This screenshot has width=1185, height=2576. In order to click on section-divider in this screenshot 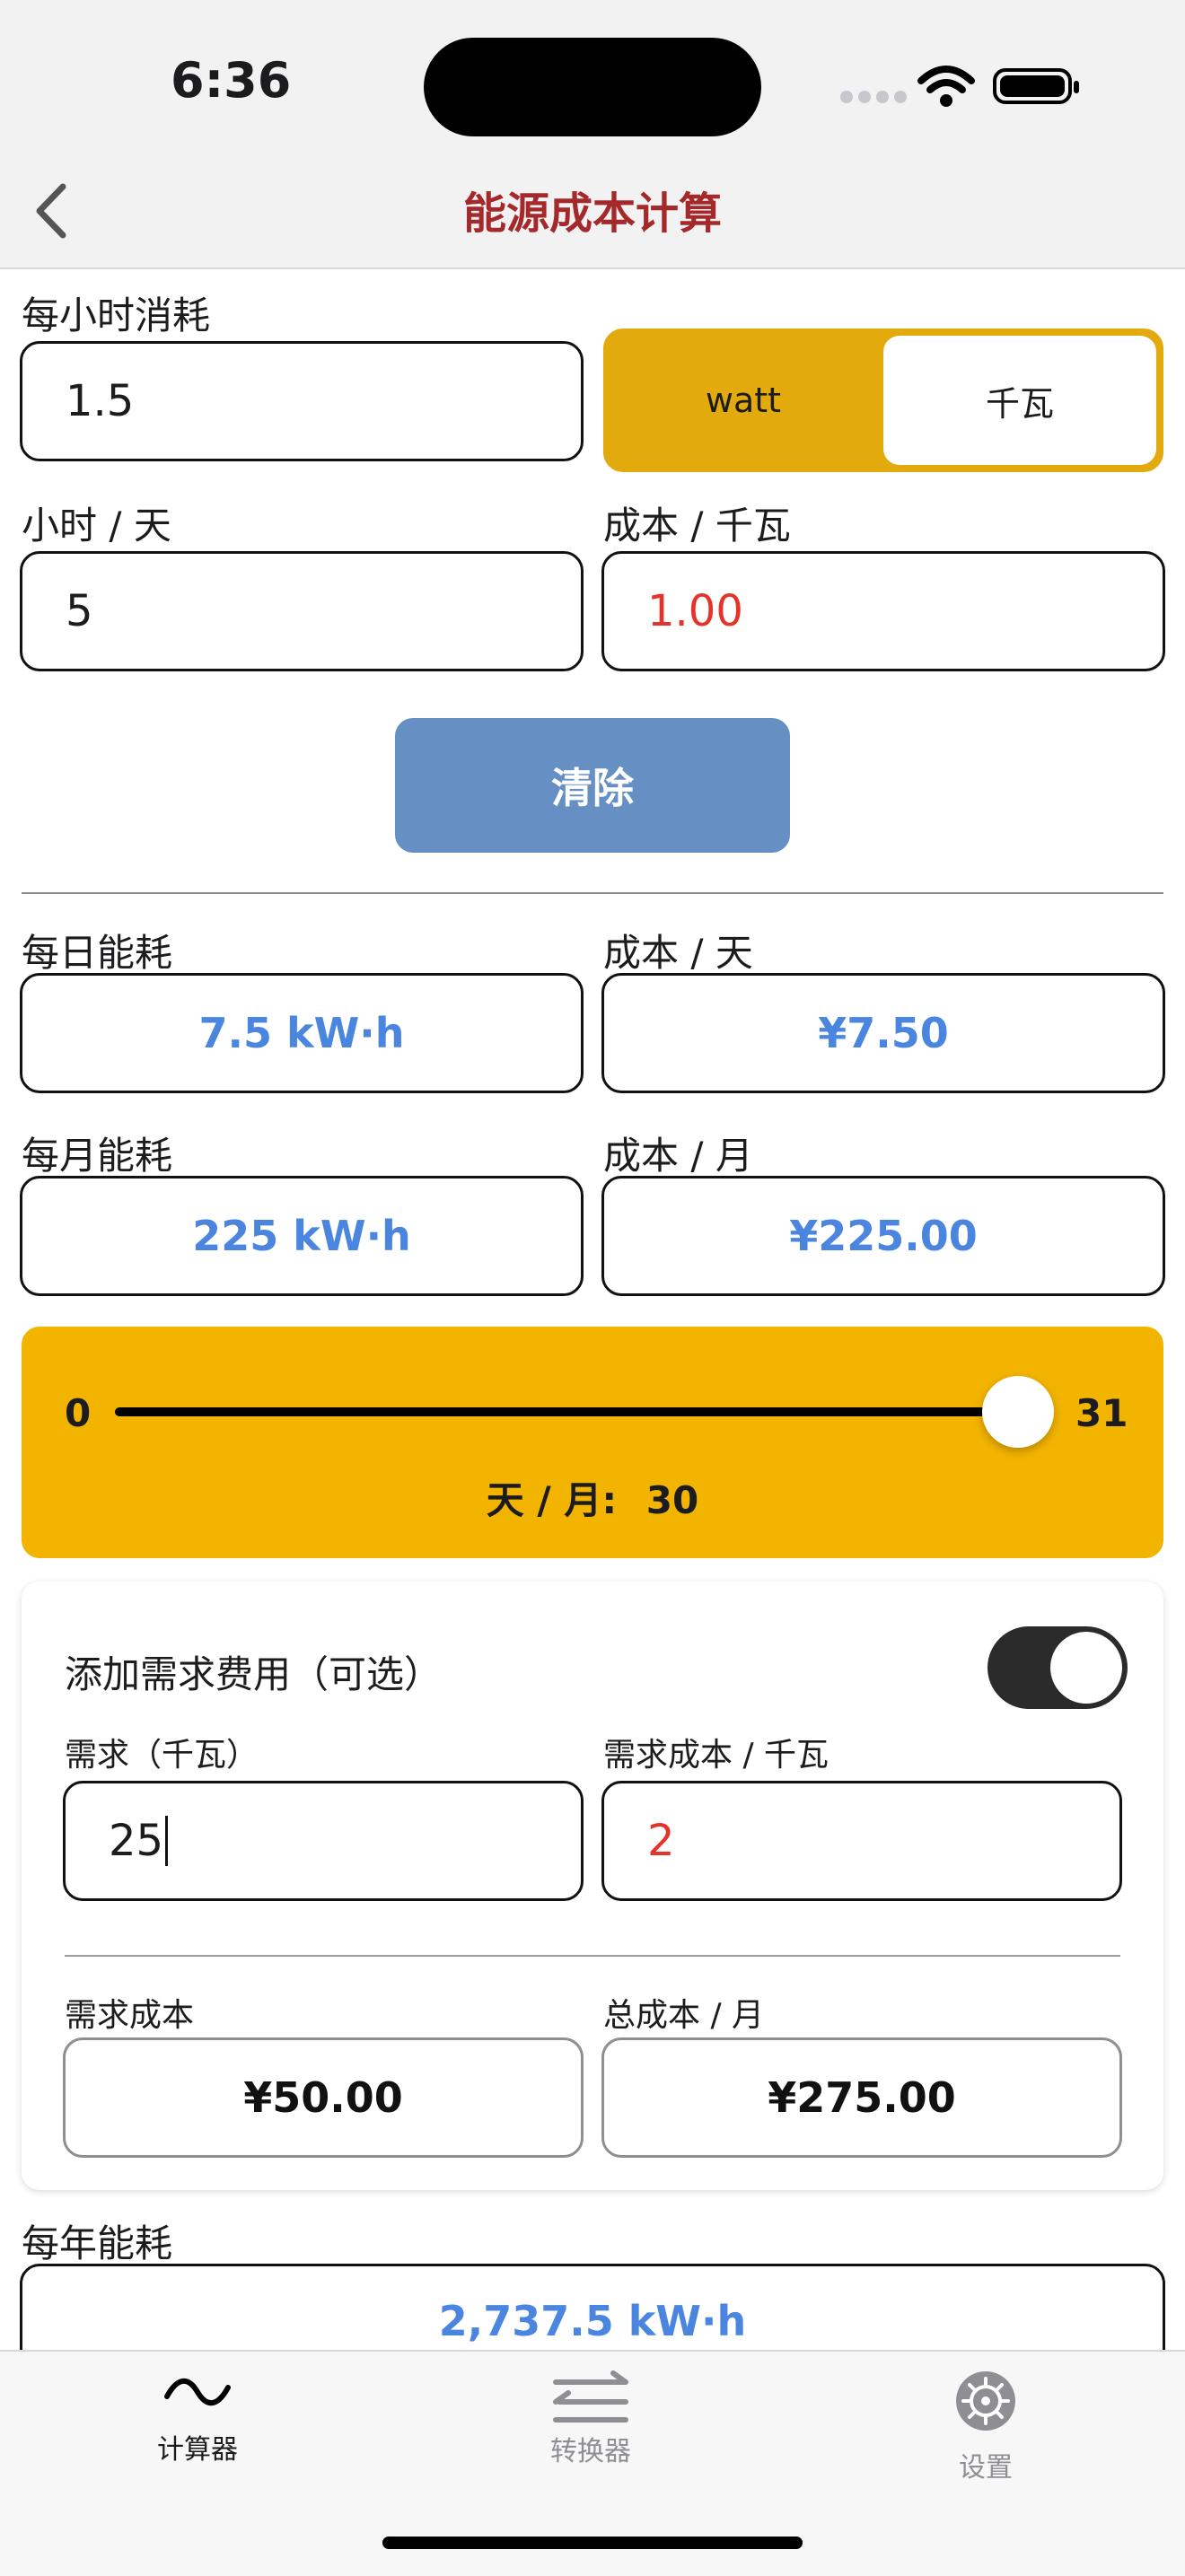, I will do `click(592, 893)`.